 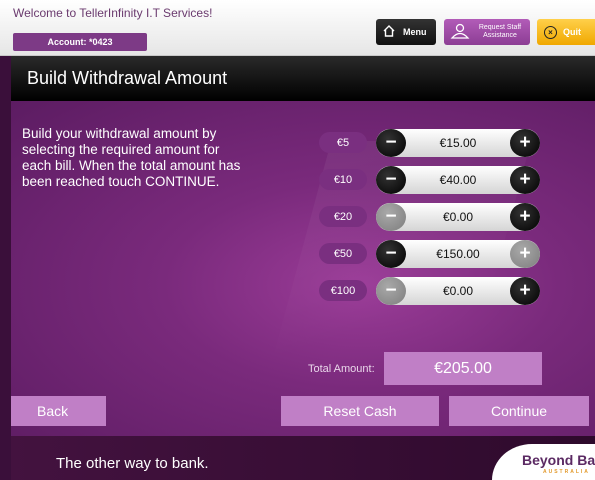 What do you see at coordinates (132, 463) in the screenshot?
I see `tagline: The other way to bank.` at bounding box center [132, 463].